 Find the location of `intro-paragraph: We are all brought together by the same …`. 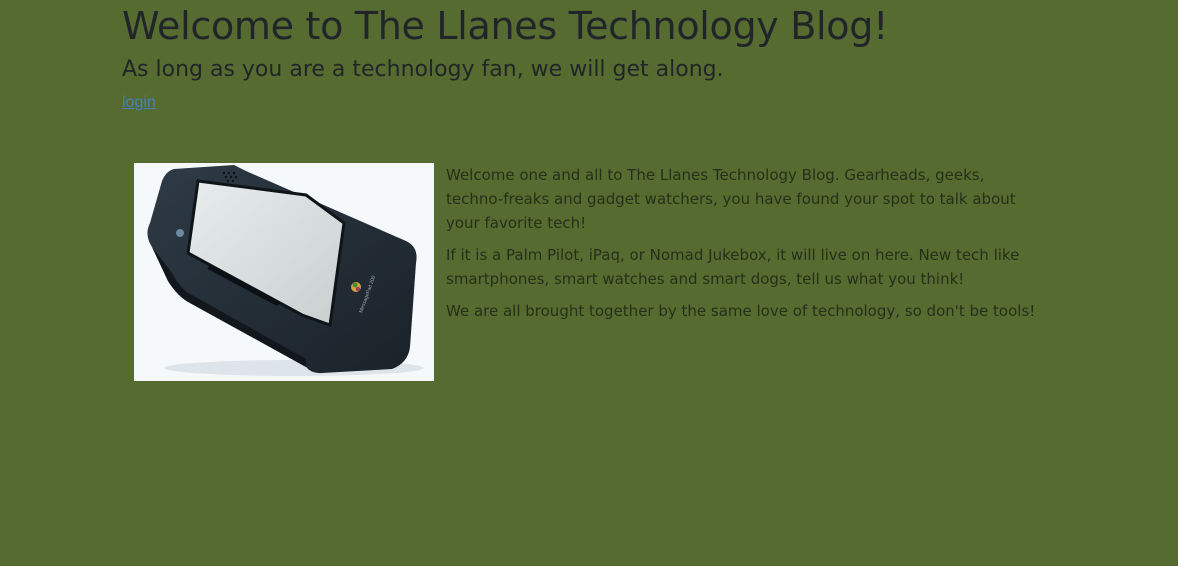

intro-paragraph: We are all brought together by the same … is located at coordinates (741, 311).